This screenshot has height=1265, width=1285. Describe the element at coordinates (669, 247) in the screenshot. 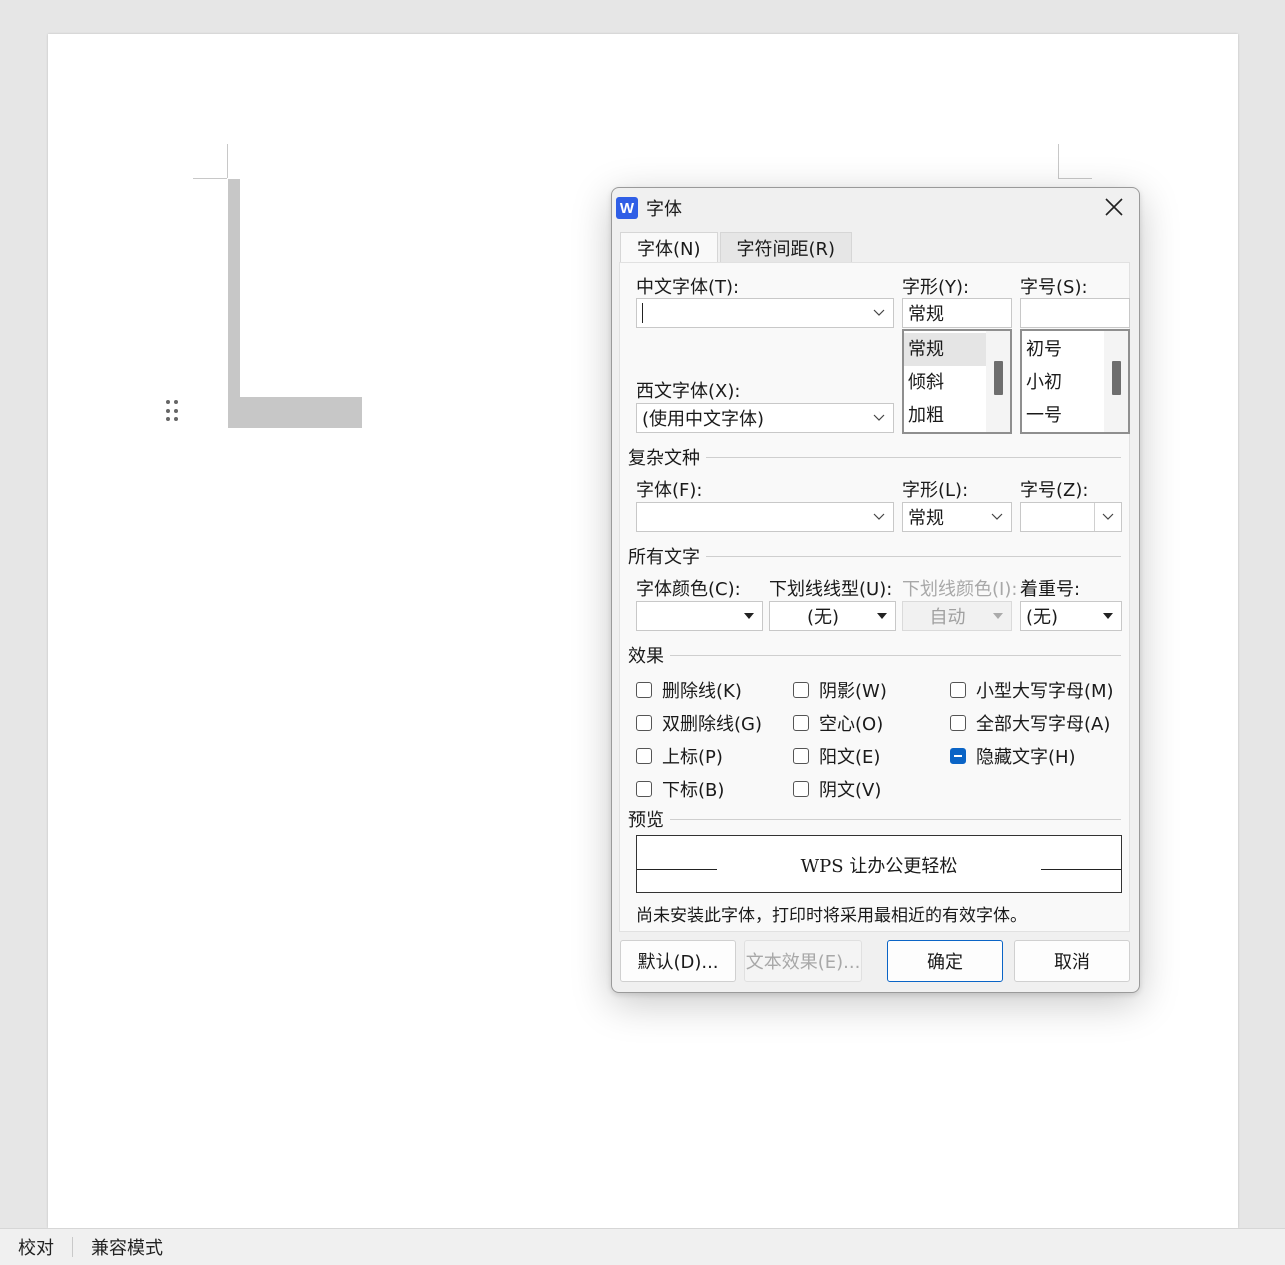

I see `tab-font: 字体(N)` at that location.